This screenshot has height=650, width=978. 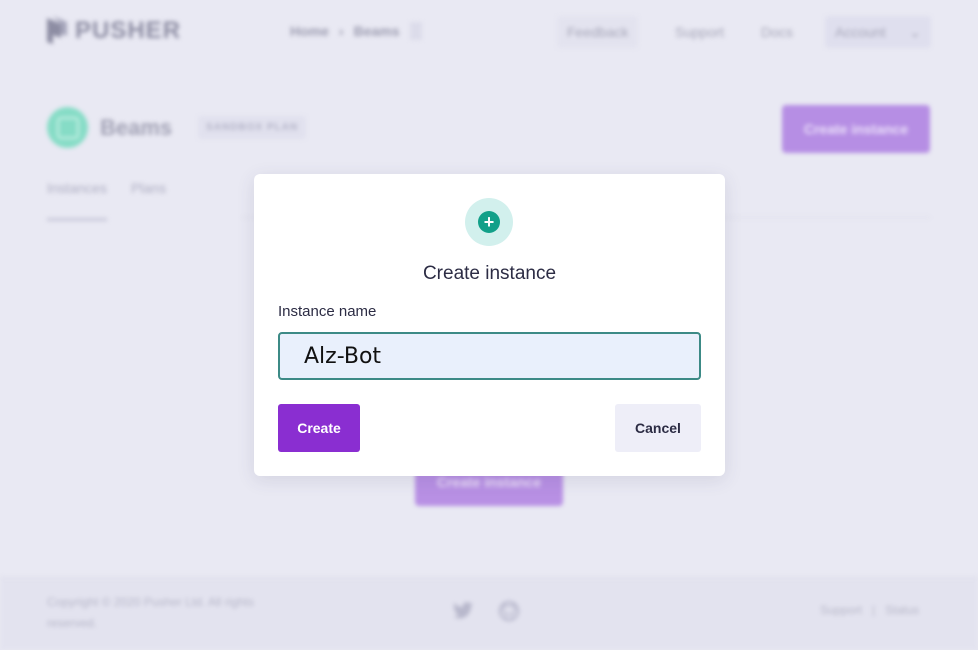 I want to click on plus-icon: +, so click(x=489, y=222).